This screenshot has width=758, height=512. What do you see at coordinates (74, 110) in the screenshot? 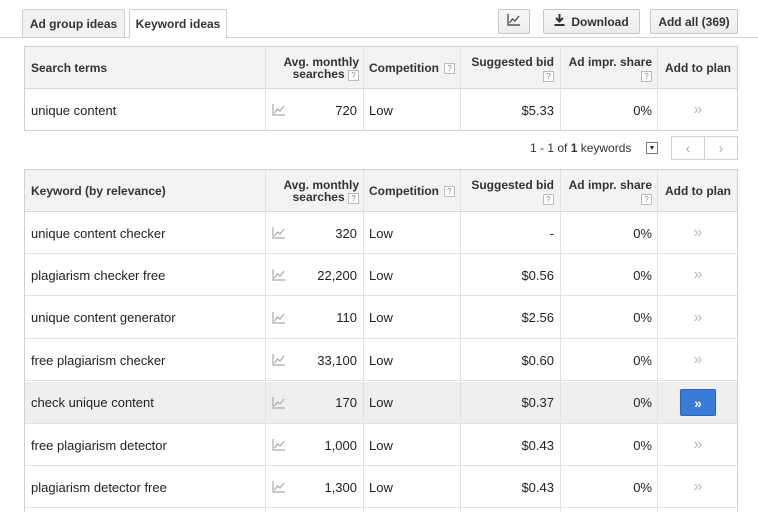
I see `keyword-text: unique content` at bounding box center [74, 110].